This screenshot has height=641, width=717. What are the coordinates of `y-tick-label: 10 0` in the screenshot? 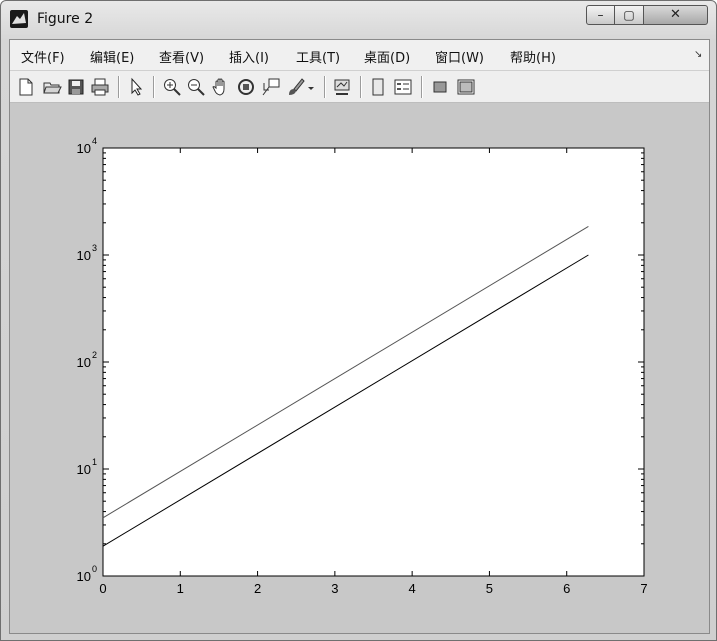 It's located at (87, 574).